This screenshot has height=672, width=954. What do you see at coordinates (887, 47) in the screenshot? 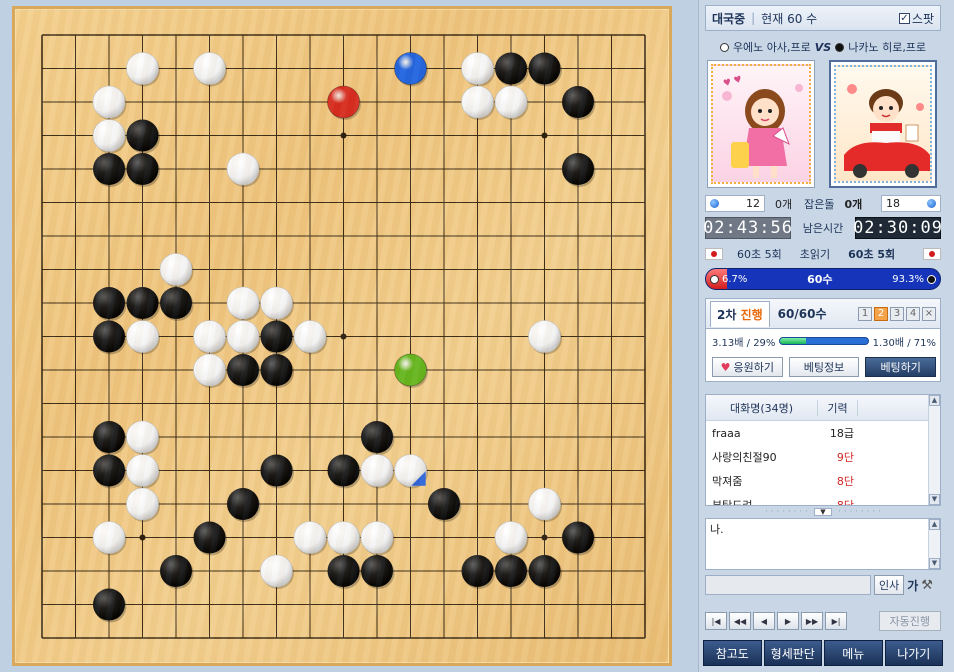
I see `black-player-name: 나카노 히로,프로` at bounding box center [887, 47].